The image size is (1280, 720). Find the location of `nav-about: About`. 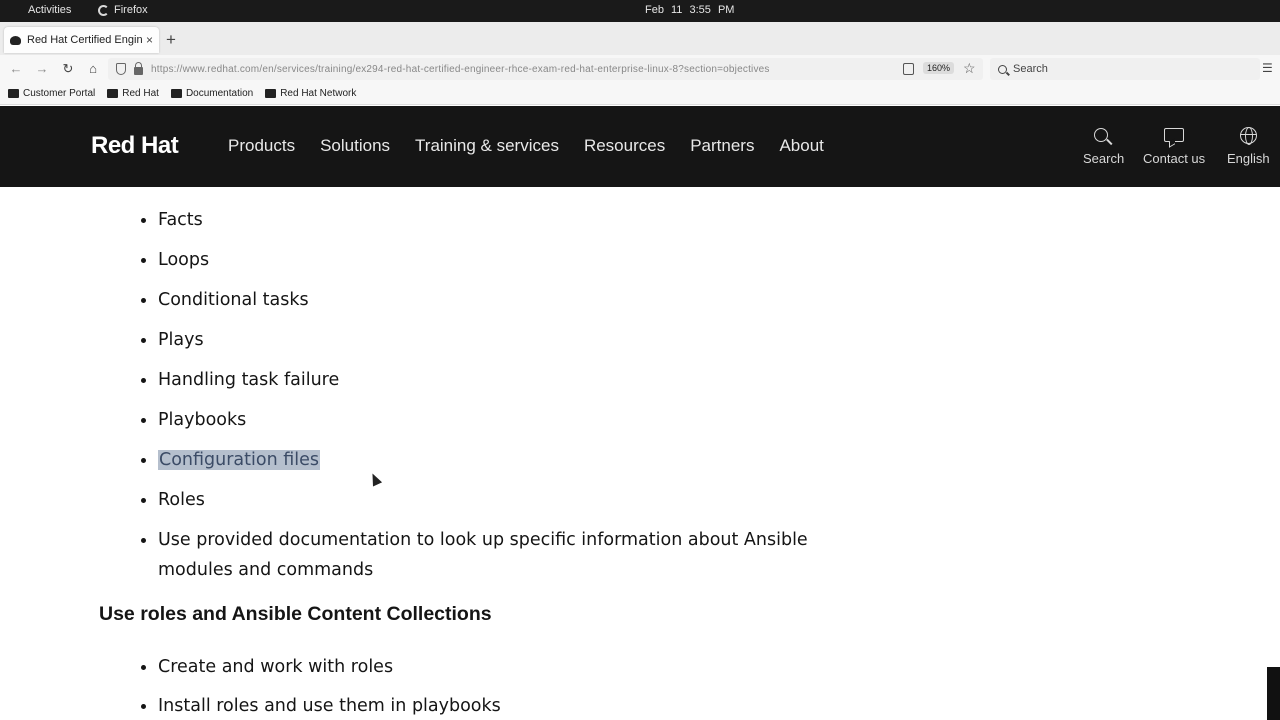

nav-about: About is located at coordinates (801, 146).